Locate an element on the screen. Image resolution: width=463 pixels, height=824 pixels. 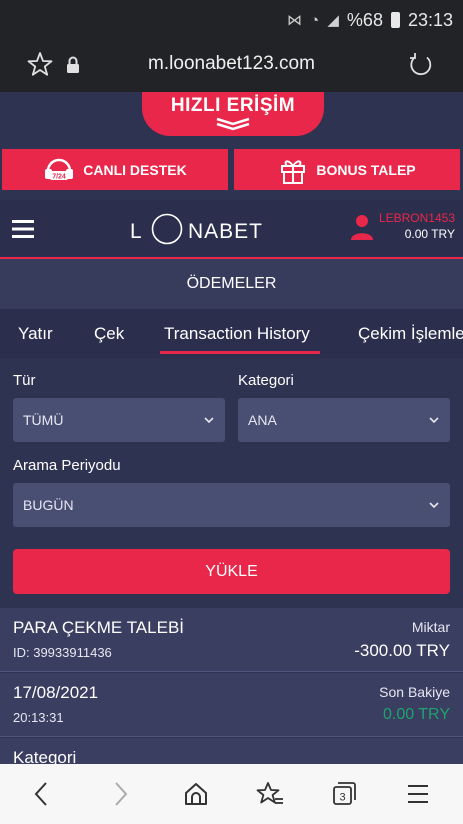
amount-label: Miktar is located at coordinates (430, 627).